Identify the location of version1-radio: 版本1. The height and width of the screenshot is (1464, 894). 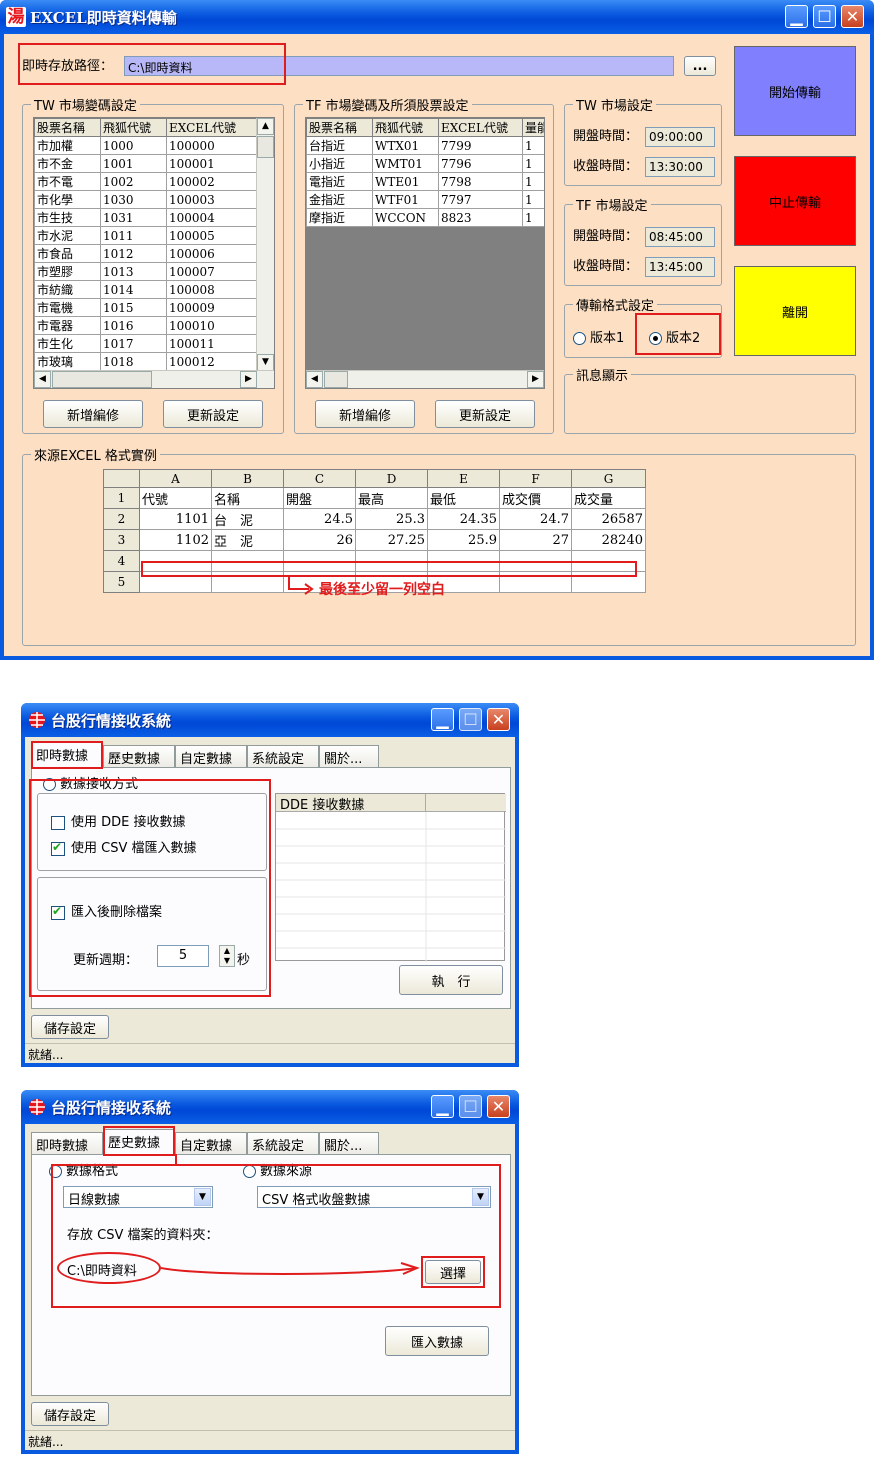
(598, 336).